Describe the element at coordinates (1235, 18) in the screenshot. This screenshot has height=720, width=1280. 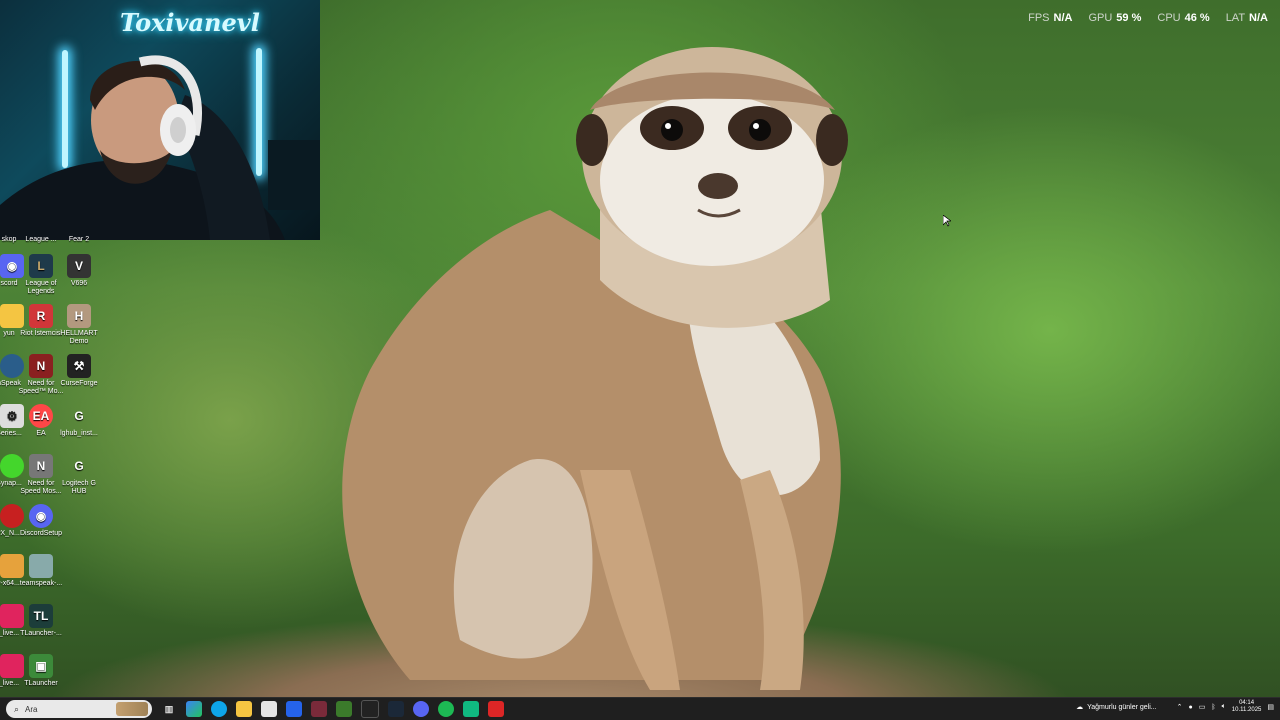
I see `lat-label: LAT` at that location.